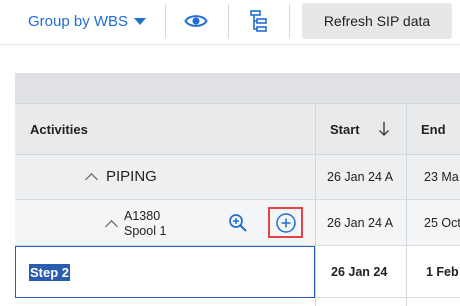 This screenshot has height=306, width=460. Describe the element at coordinates (237, 177) in the screenshot. I see `wbs-row-piping: PIPING 26 Jan 24 A 23 Ma` at that location.